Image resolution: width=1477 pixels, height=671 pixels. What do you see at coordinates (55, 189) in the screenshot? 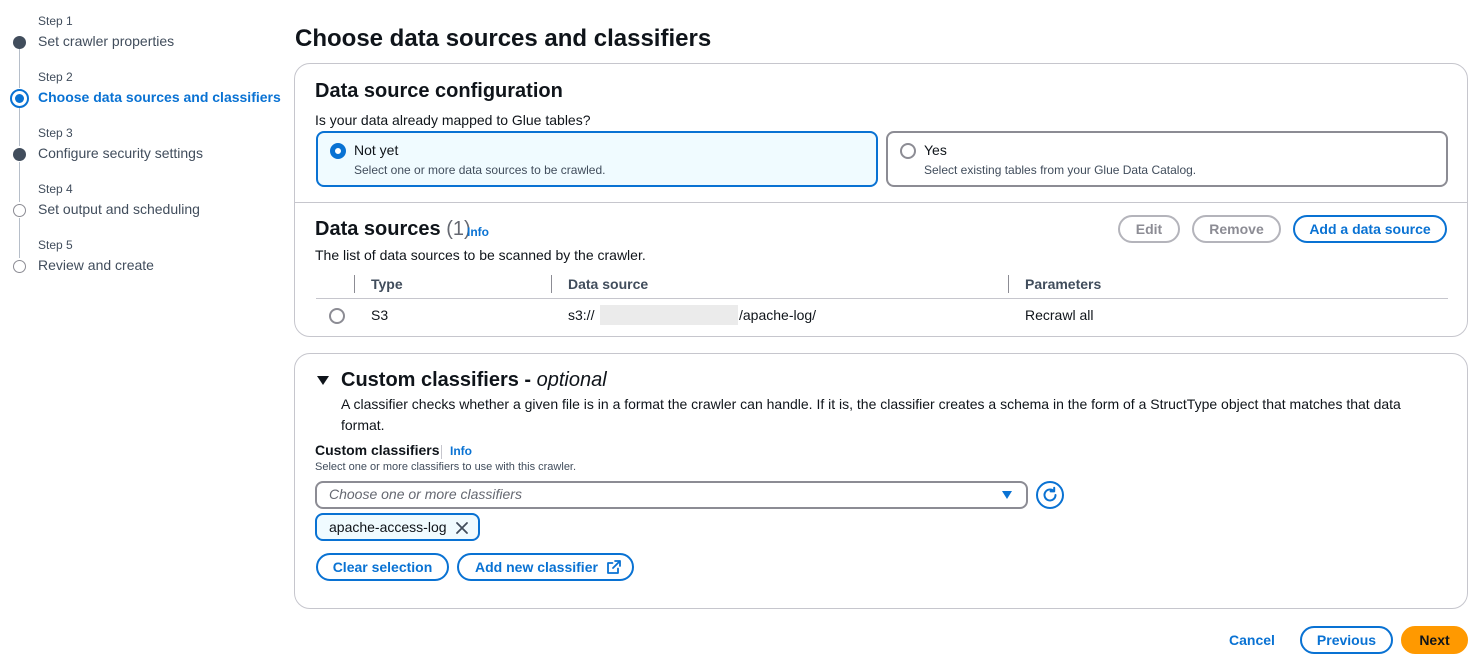
I see `step-number: Step 4` at bounding box center [55, 189].